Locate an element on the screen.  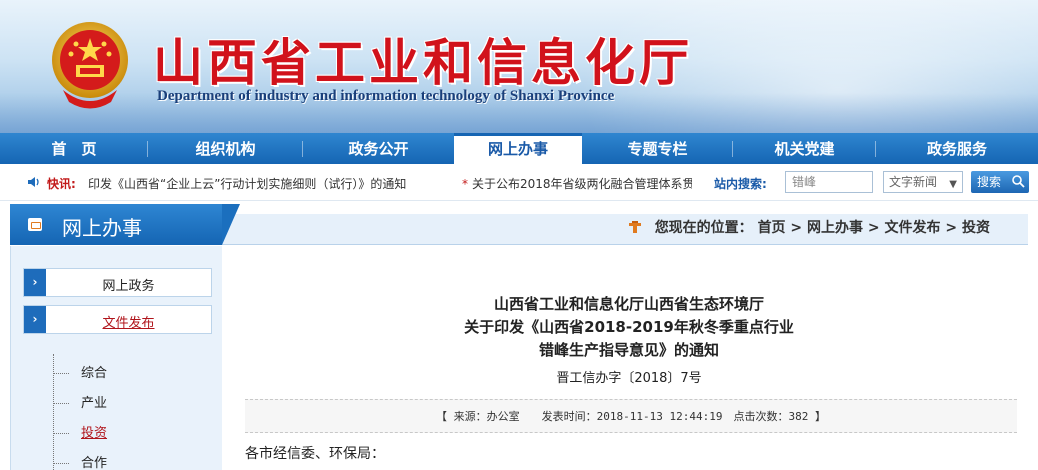
nav-online-services: 网上办事 is located at coordinates (518, 148).